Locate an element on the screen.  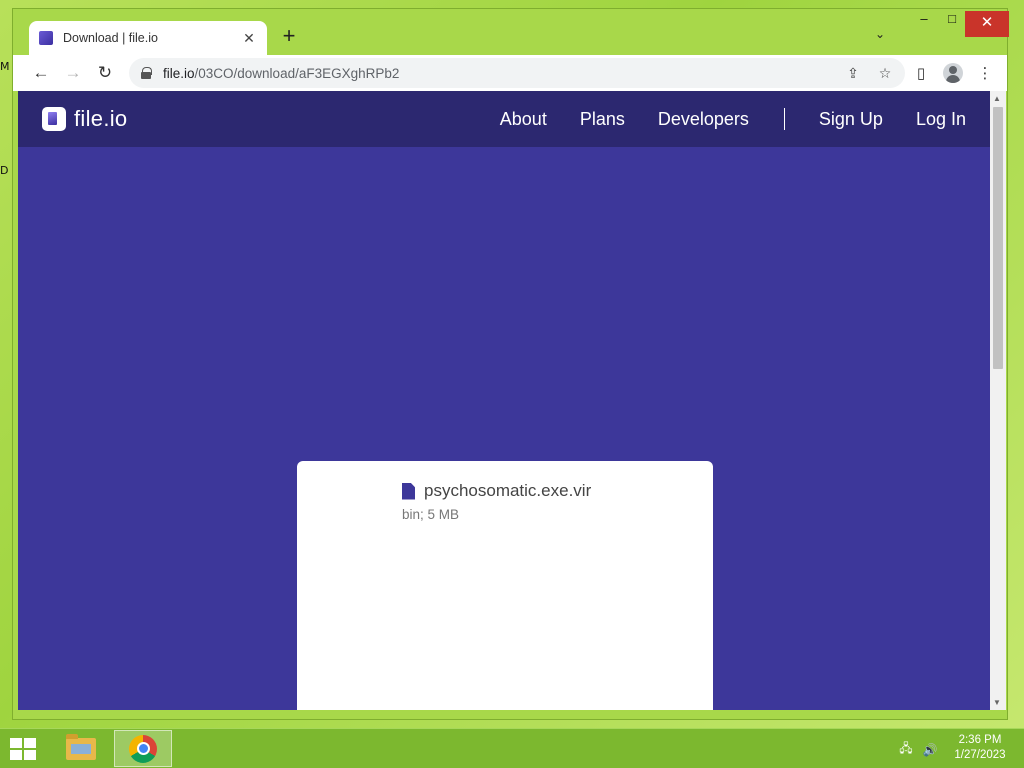
tab-title: Download | file.io is located at coordinates (110, 38).